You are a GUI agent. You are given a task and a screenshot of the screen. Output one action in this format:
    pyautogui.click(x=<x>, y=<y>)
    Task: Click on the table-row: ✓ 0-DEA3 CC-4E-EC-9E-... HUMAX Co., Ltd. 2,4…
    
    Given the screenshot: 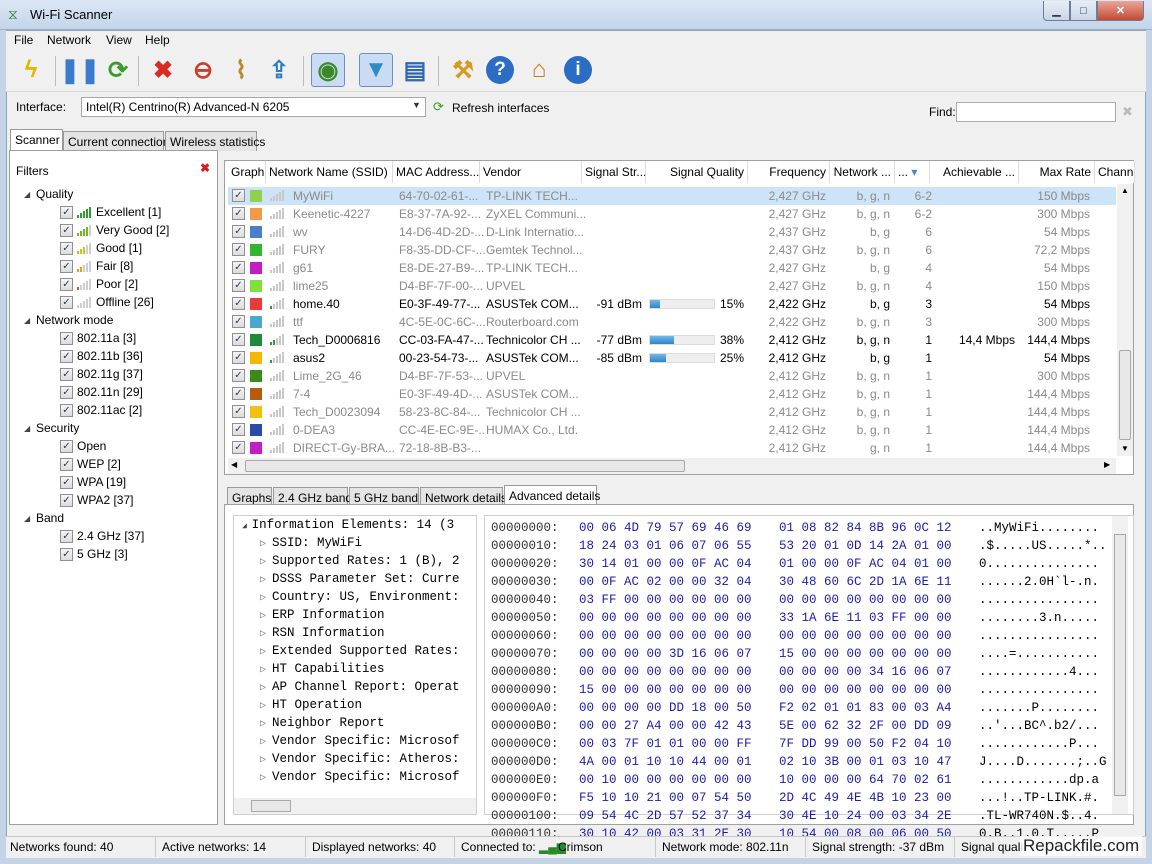 What is the action you would take?
    pyautogui.click(x=672, y=430)
    